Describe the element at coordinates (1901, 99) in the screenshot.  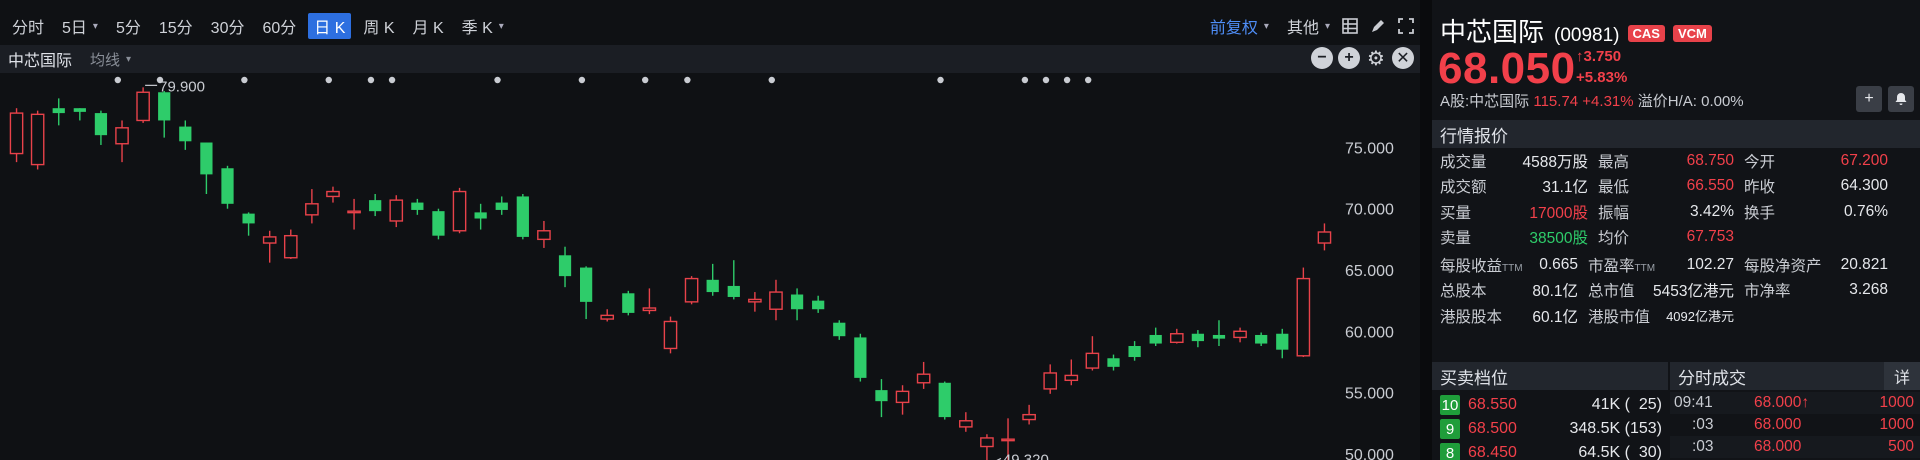
I see `bell-icon` at that location.